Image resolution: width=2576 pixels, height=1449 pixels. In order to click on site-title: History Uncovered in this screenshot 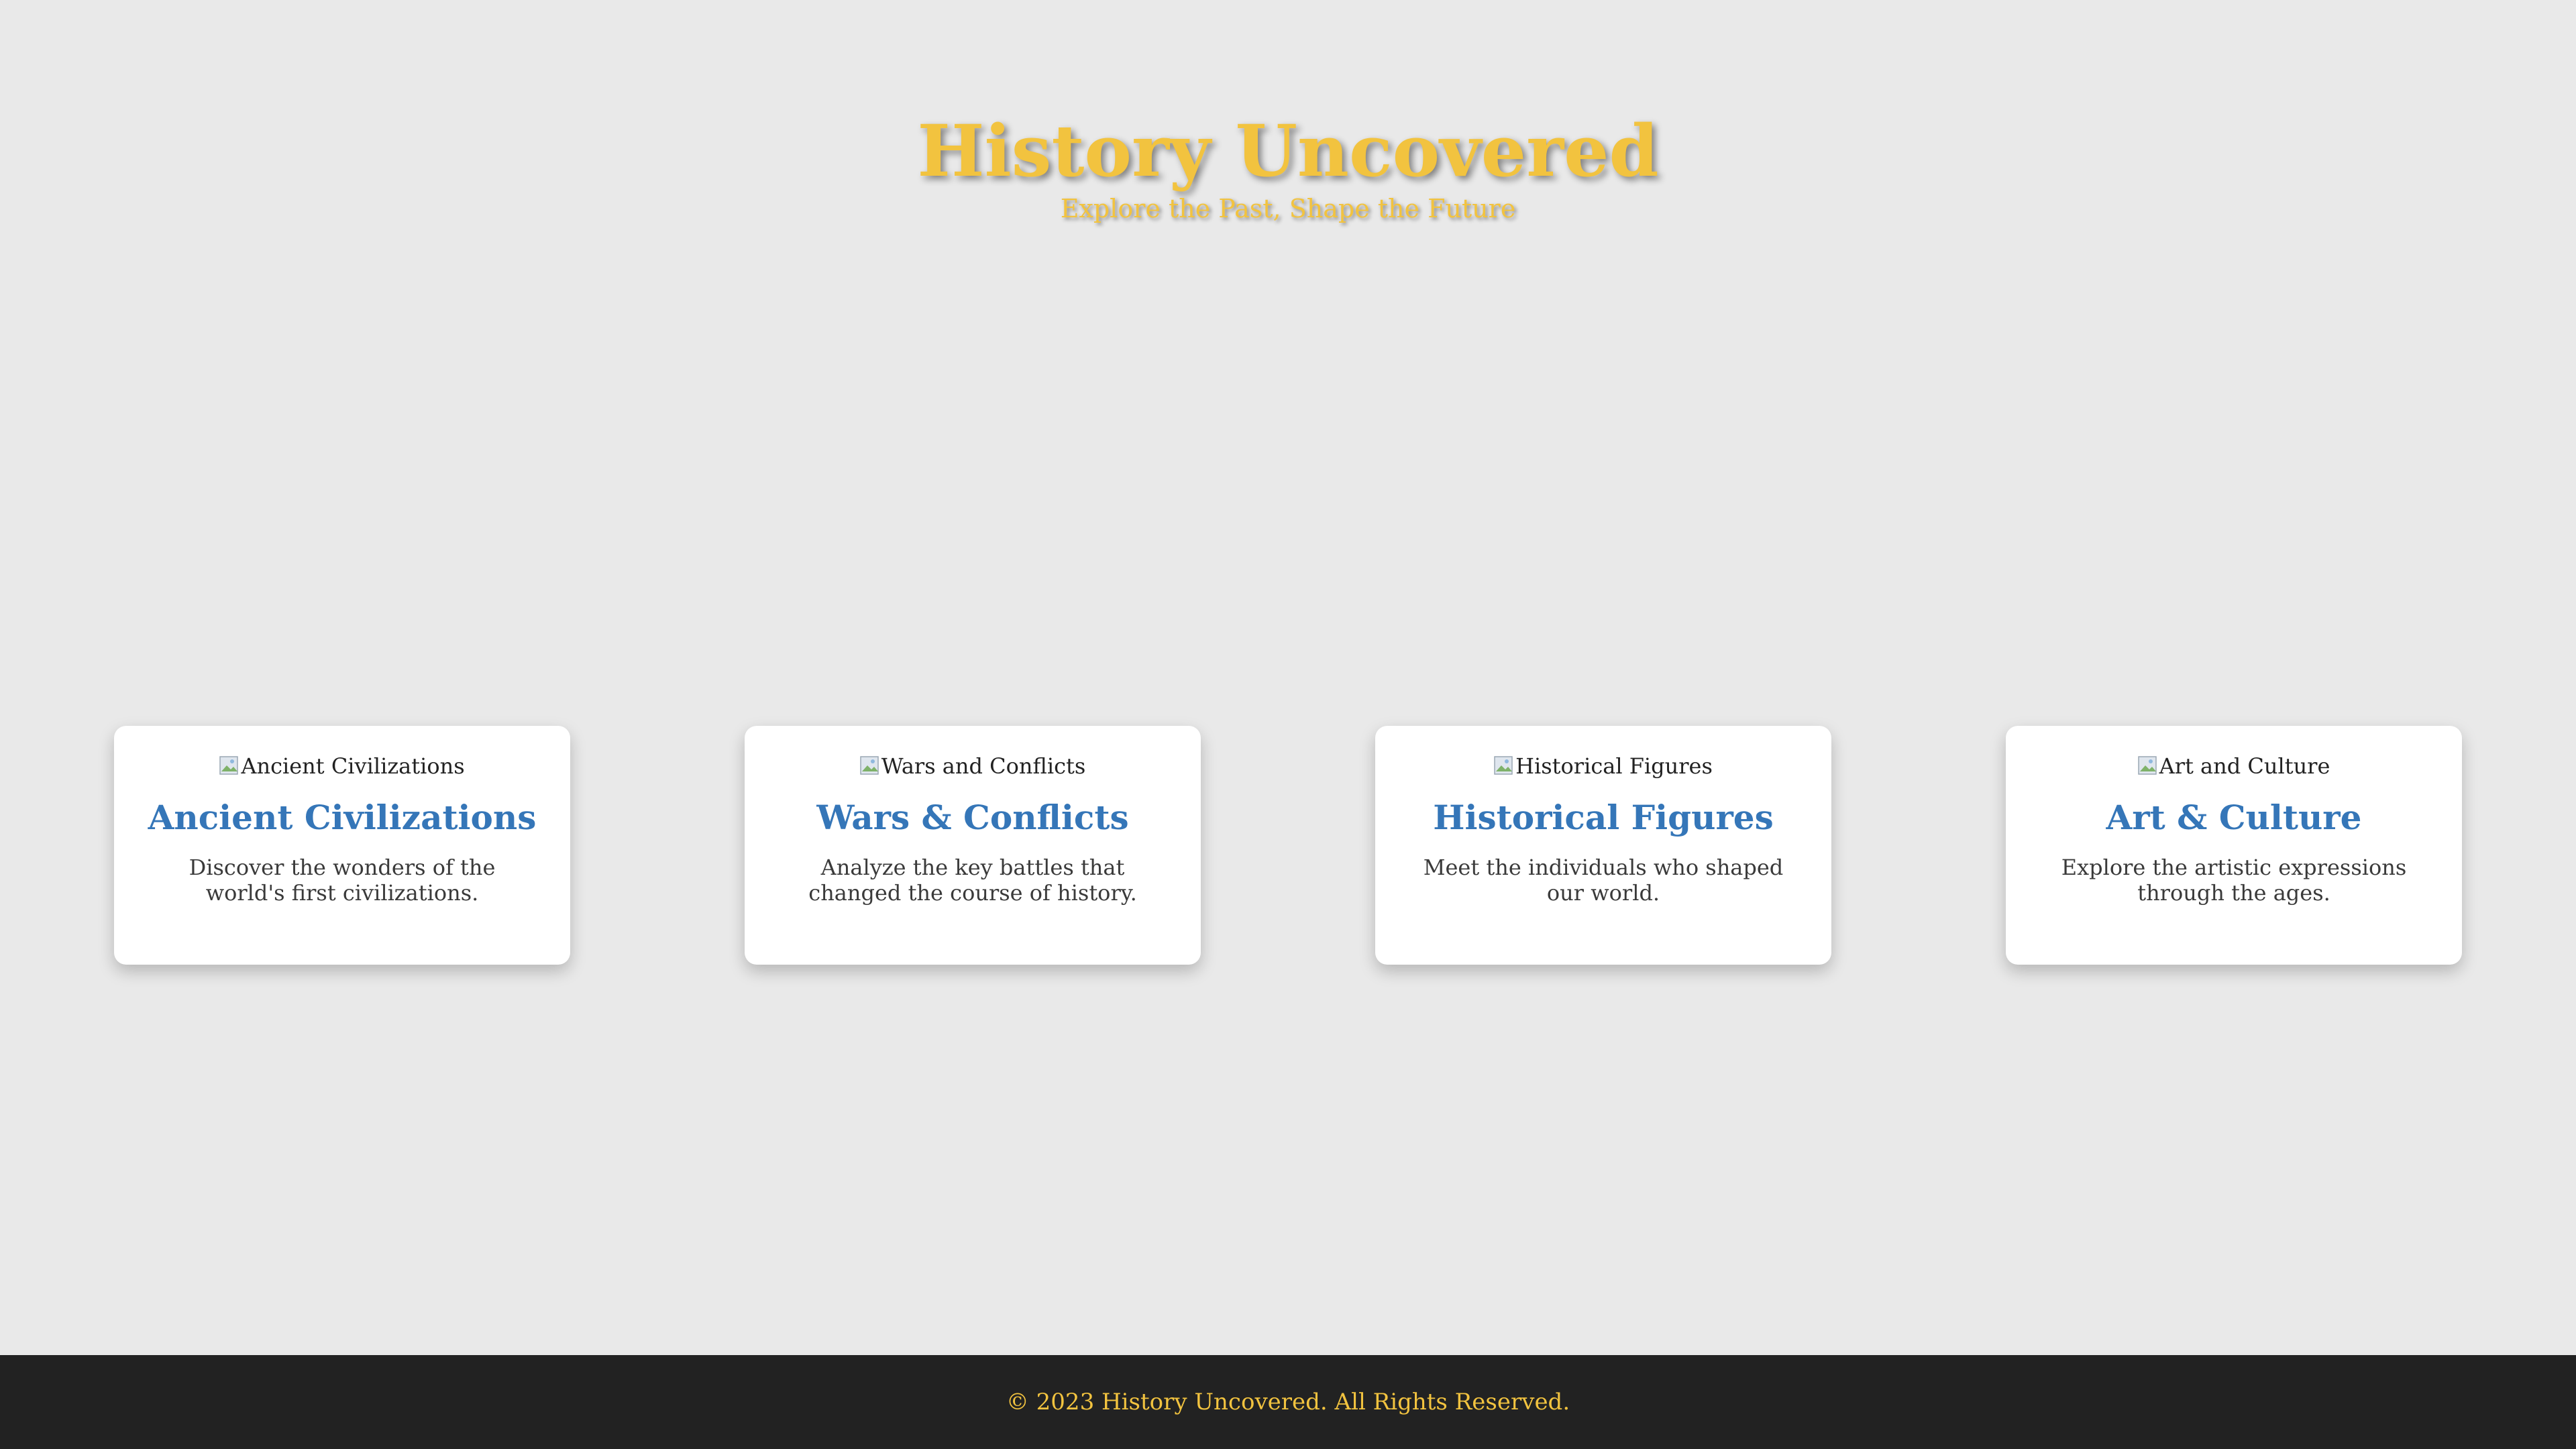, I will do `click(1288, 151)`.